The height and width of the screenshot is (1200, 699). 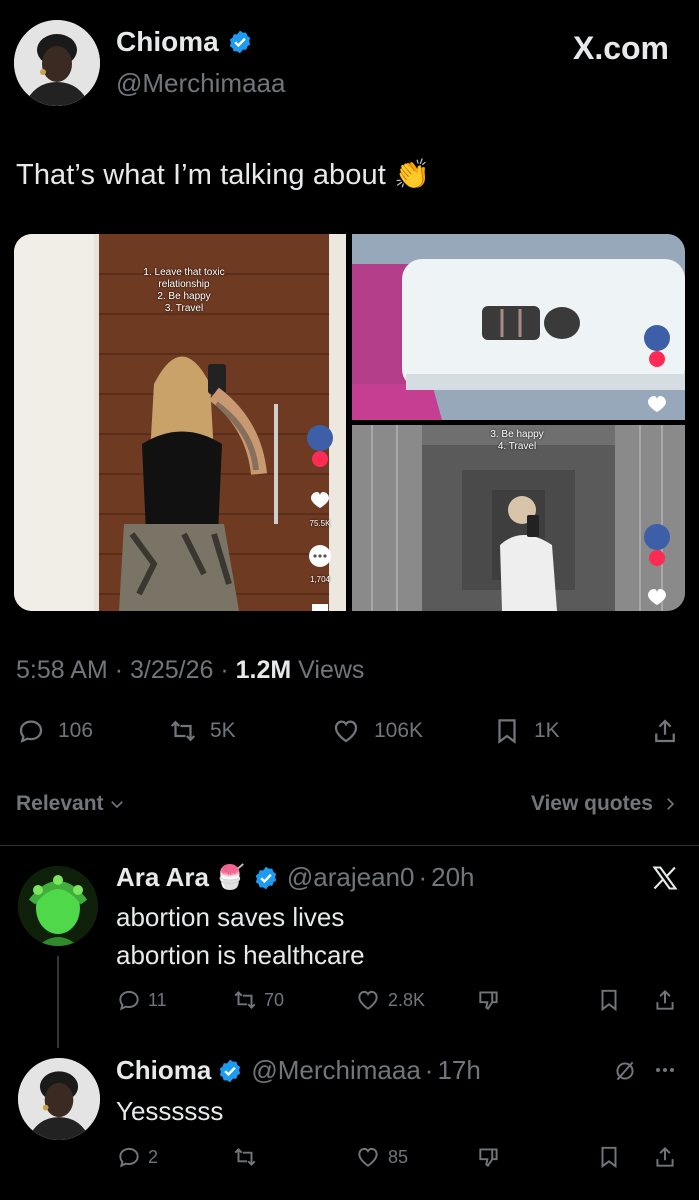 What do you see at coordinates (171, 670) in the screenshot?
I see `tweet-date: 3/25/26` at bounding box center [171, 670].